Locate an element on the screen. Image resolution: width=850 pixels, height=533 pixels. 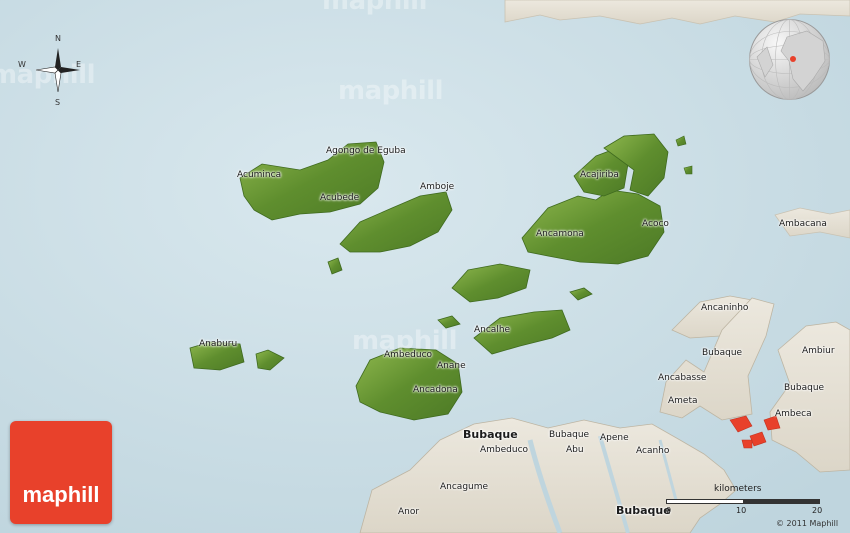
place-label: Agongo de Eguba is located at coordinates (366, 151).